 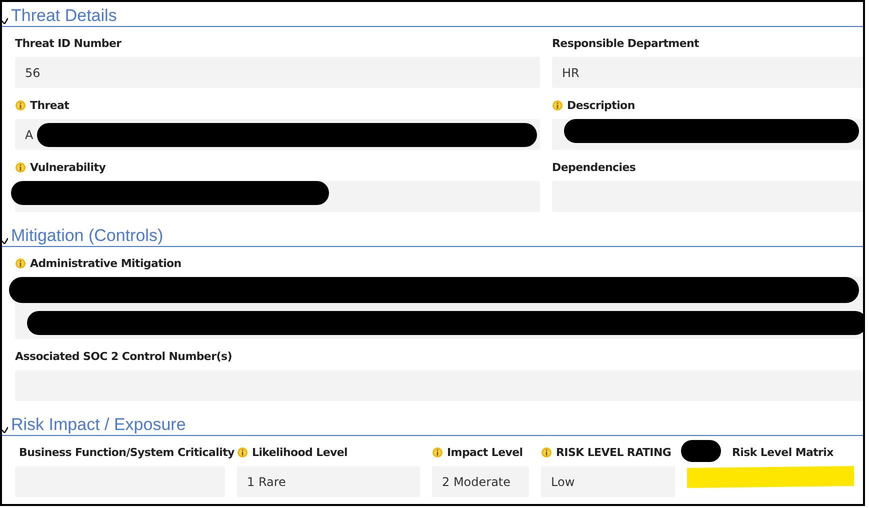 I want to click on input-field: 56, so click(x=277, y=72).